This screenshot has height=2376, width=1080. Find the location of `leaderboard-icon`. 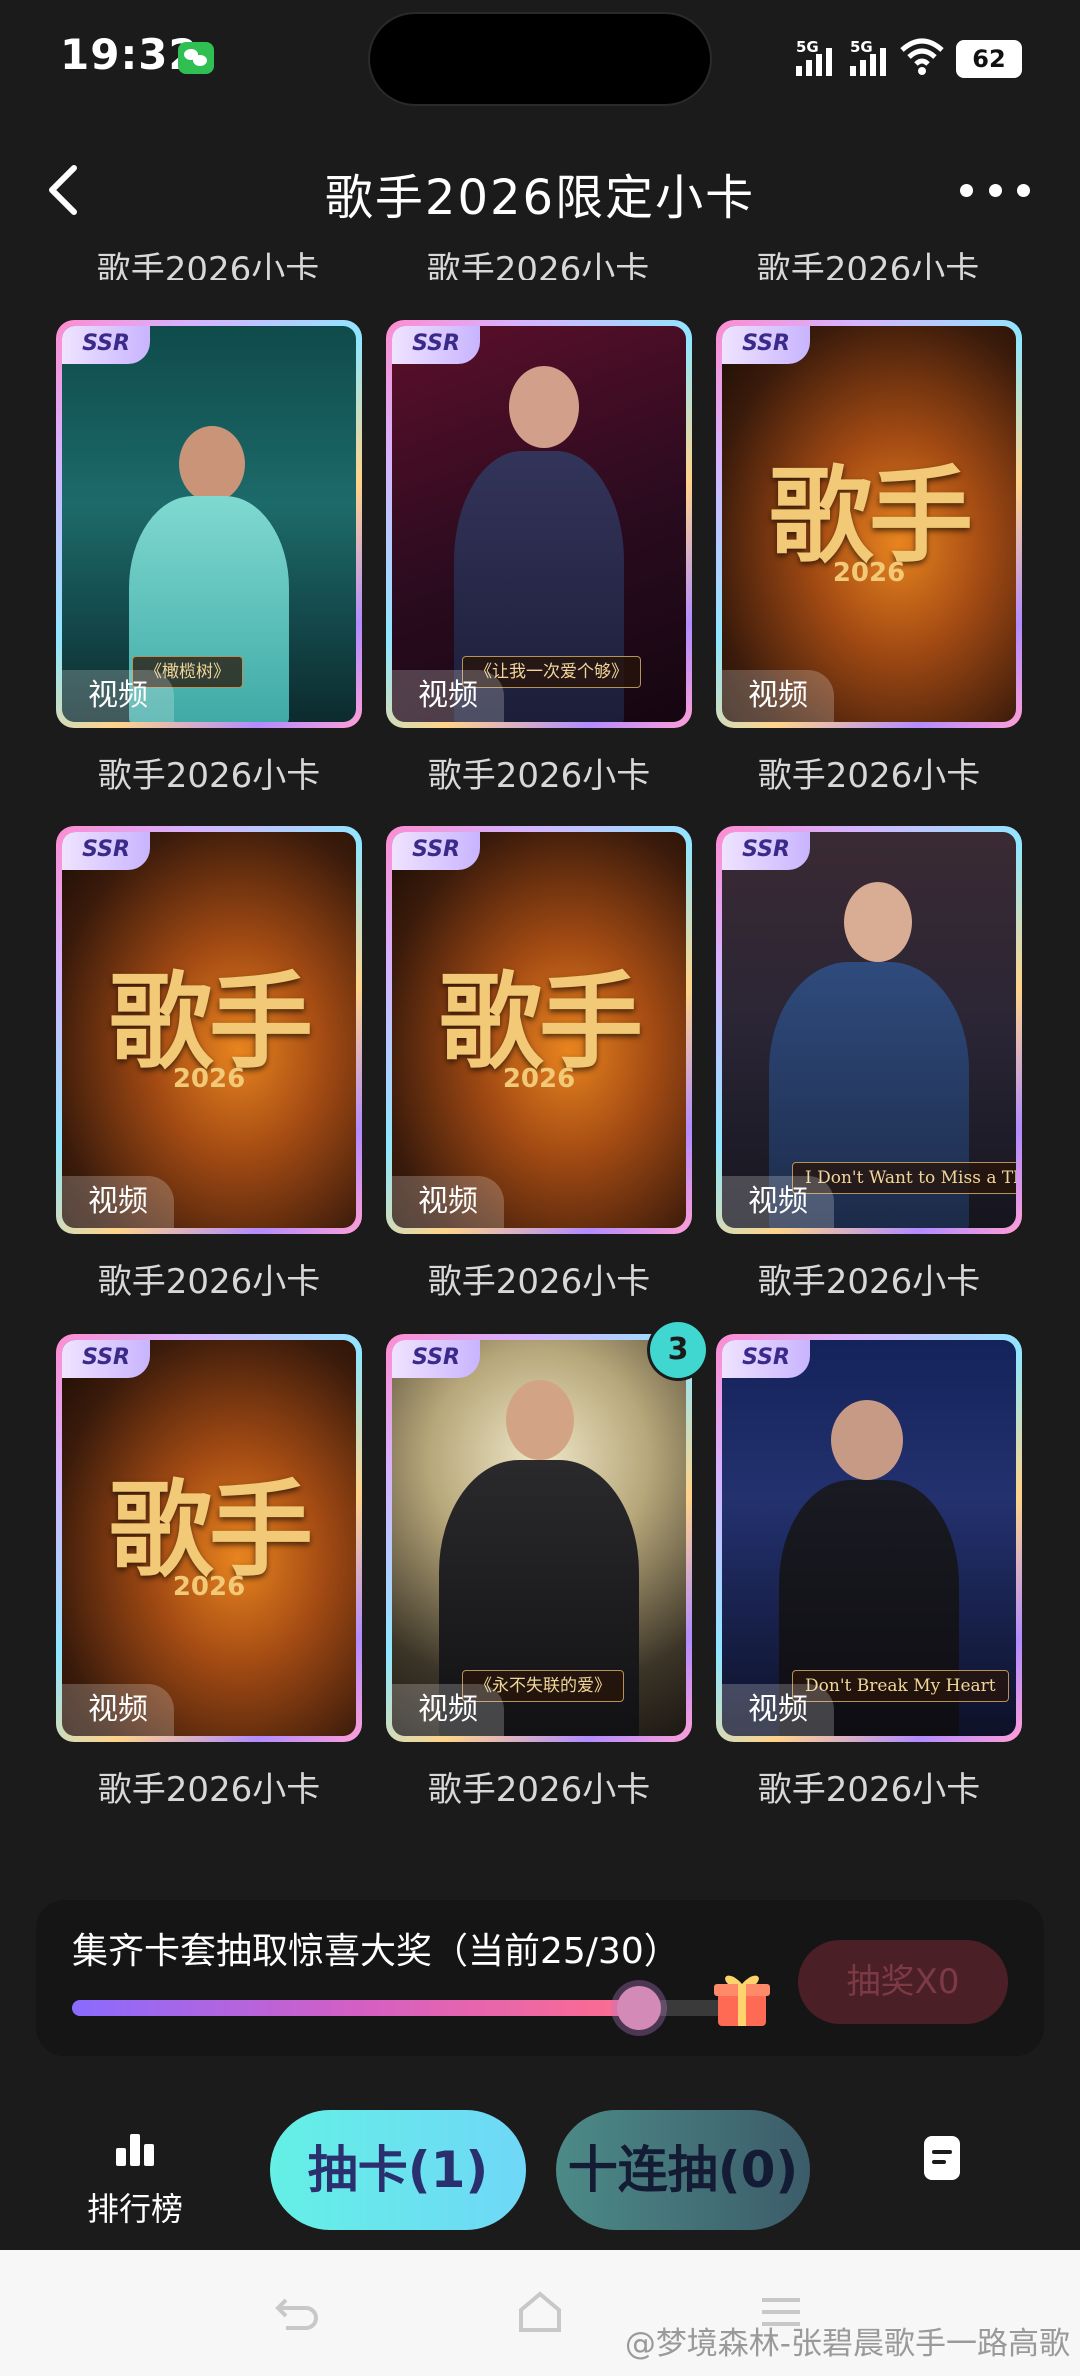

leaderboard-icon is located at coordinates (135, 2150).